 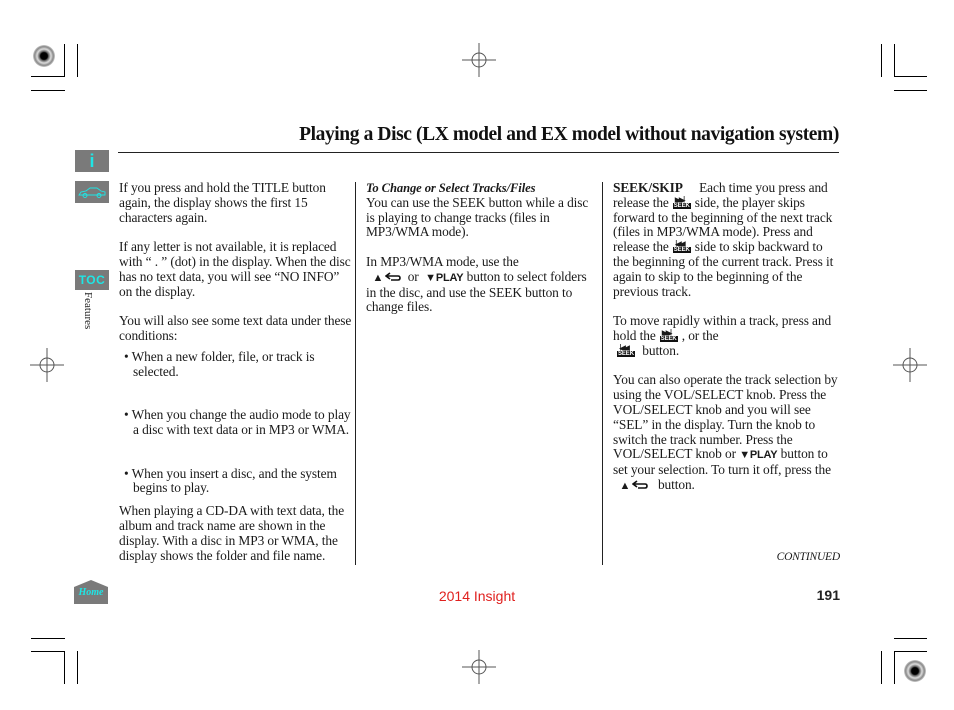 I want to click on footer-model-name: 2014 Insight, so click(x=477, y=596).